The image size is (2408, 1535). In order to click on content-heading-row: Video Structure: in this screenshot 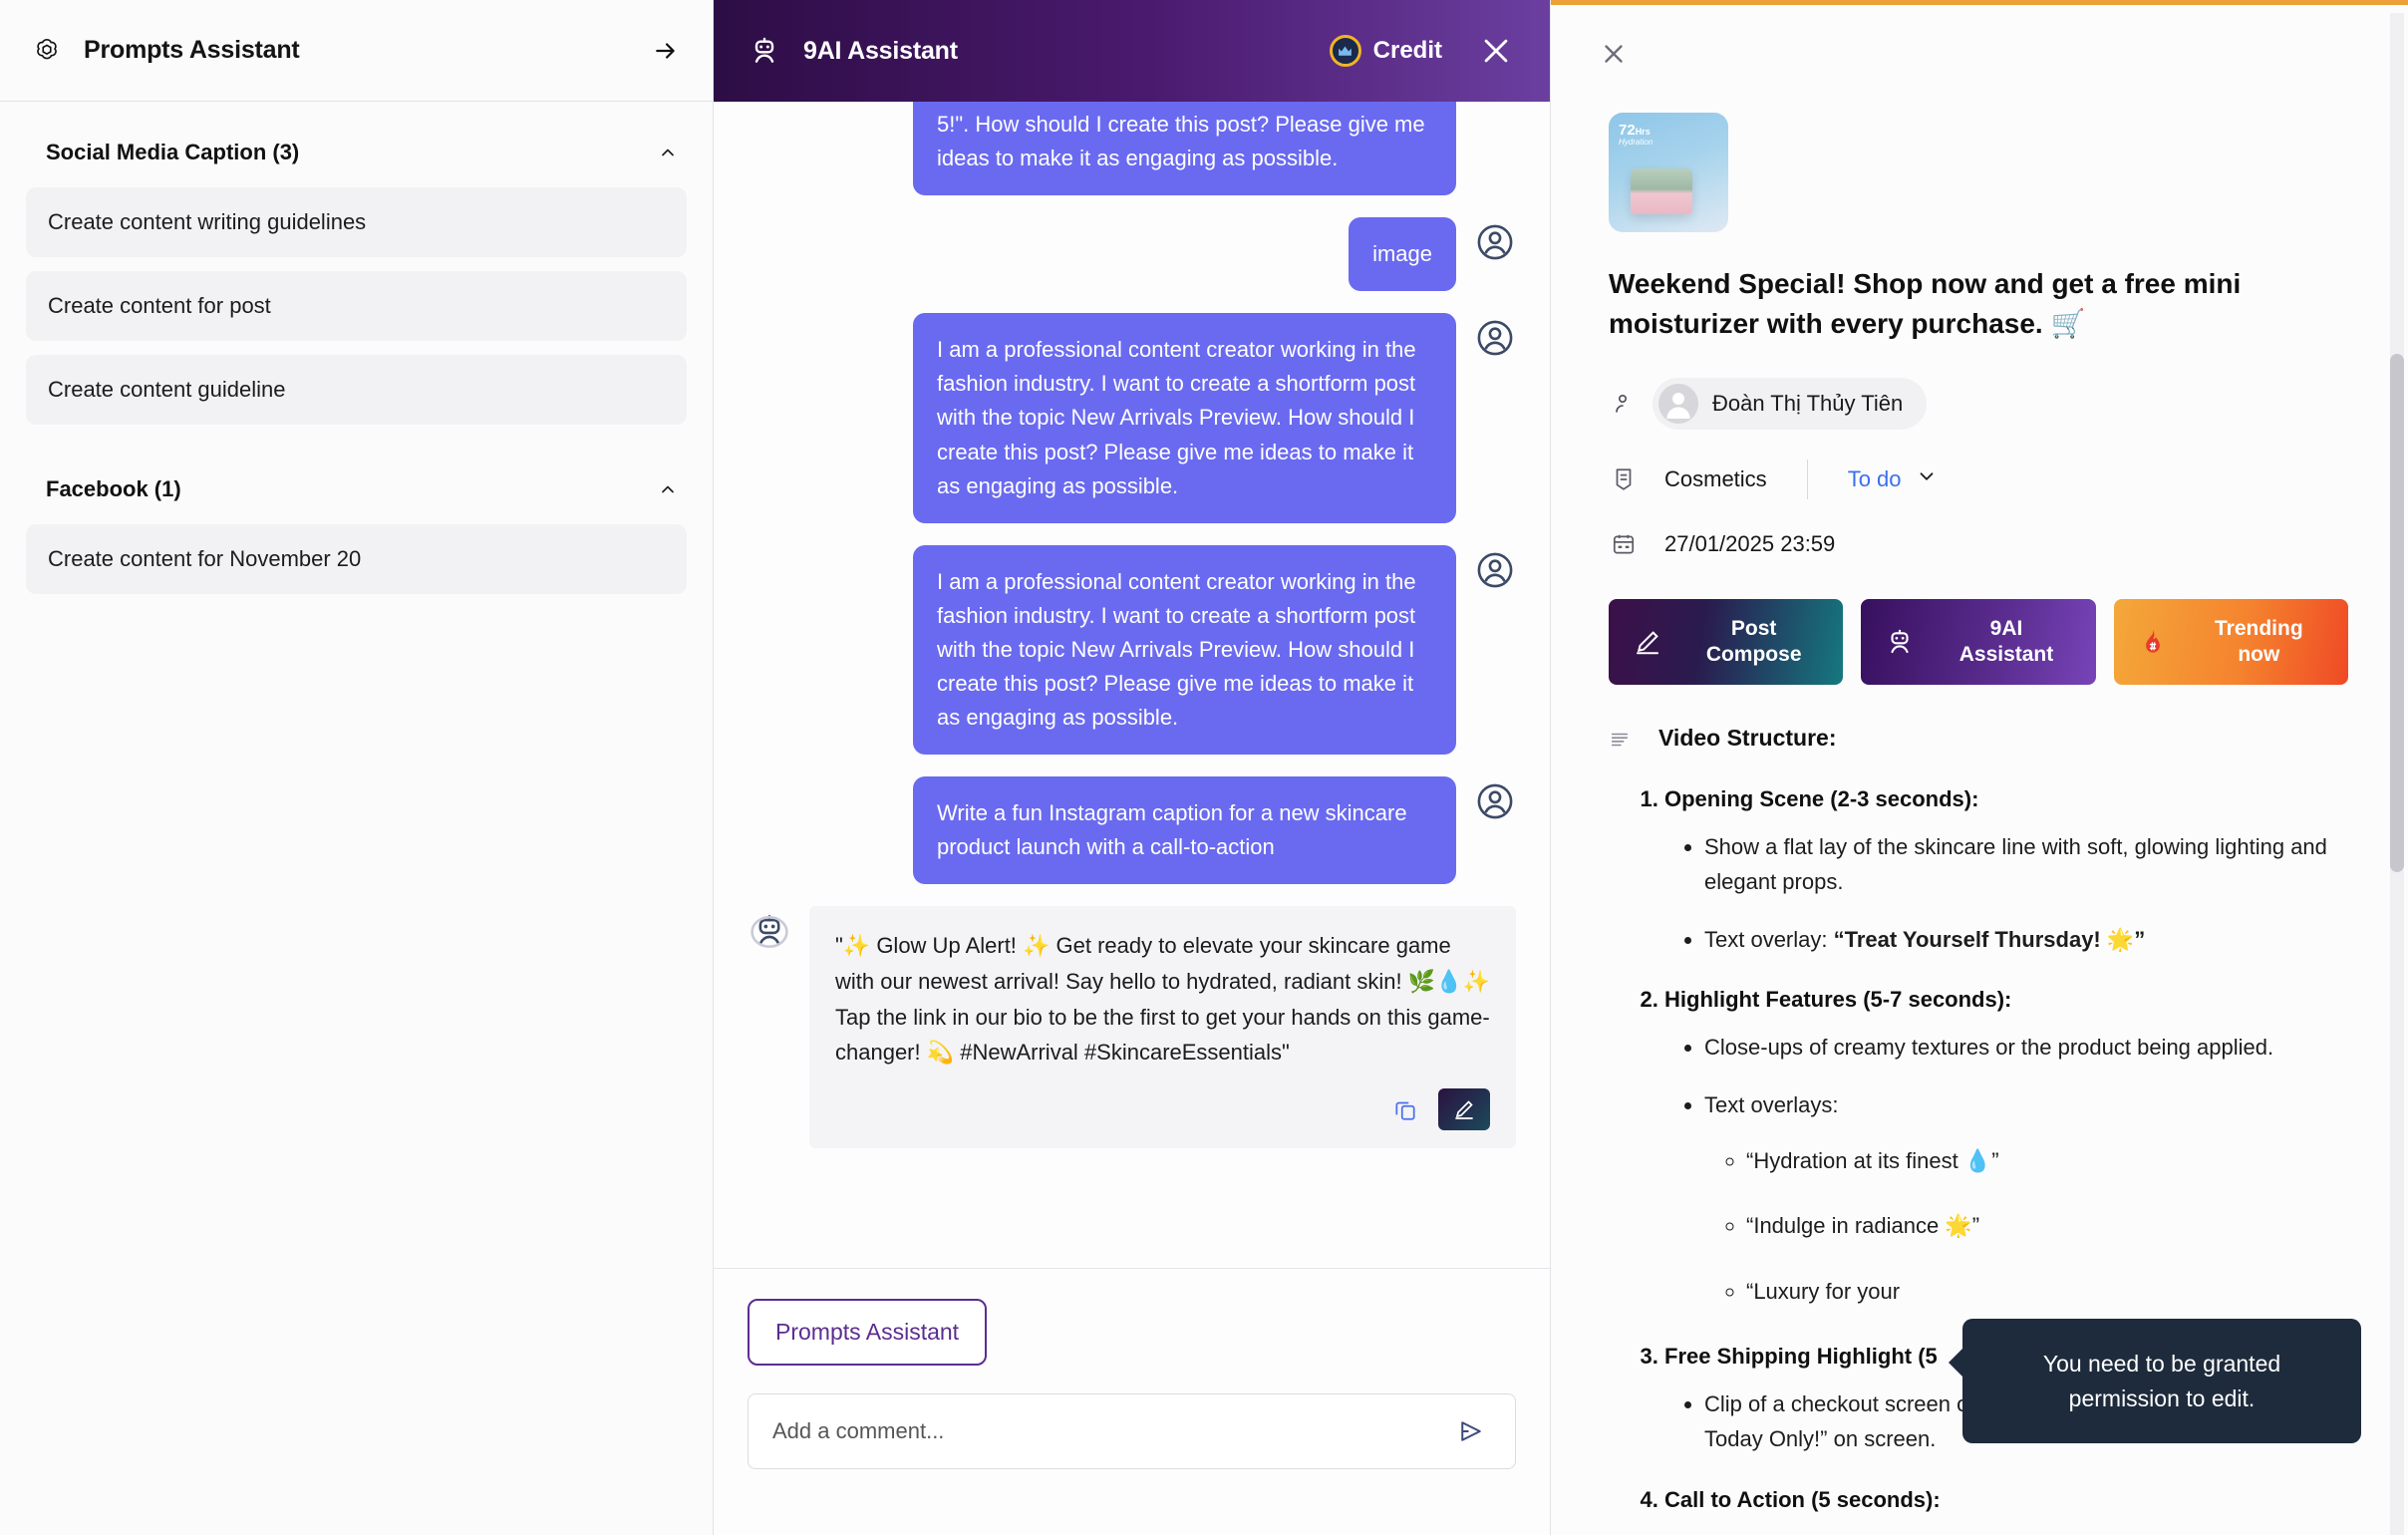, I will do `click(1978, 740)`.